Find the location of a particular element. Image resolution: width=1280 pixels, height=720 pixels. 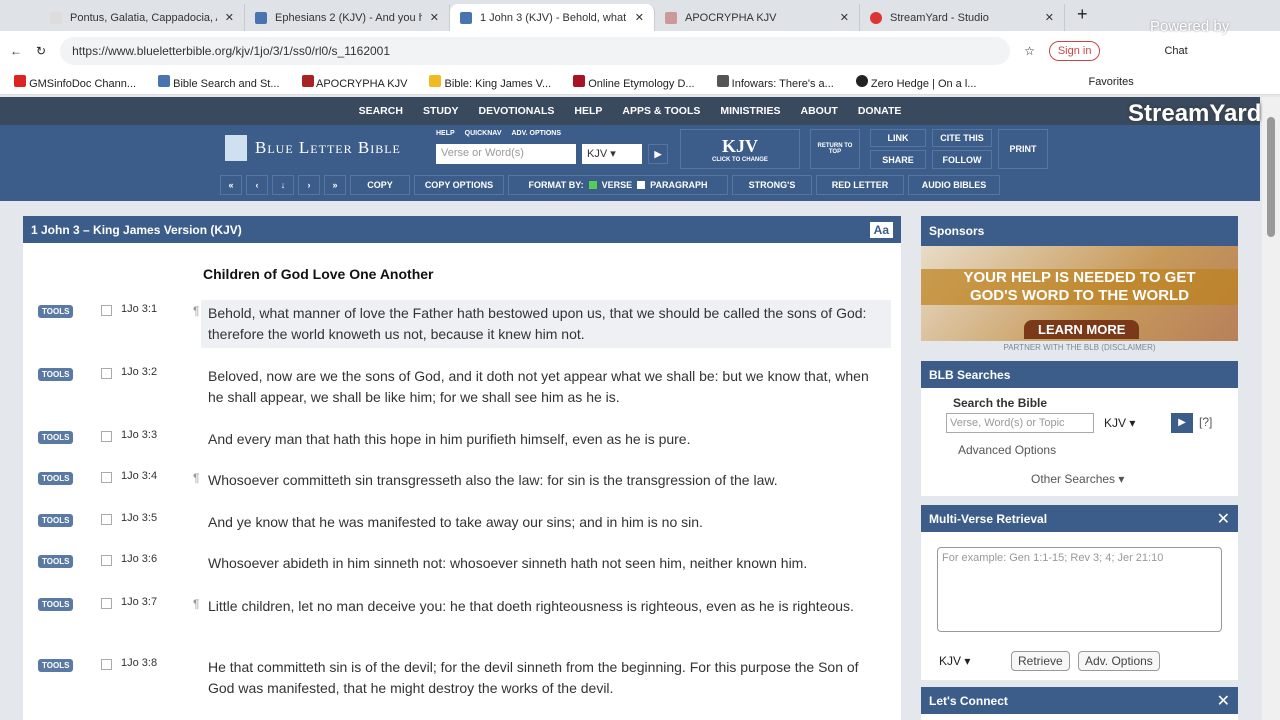

browser-tab: Pontus, Galatia, Cappadocia, A ✕ is located at coordinates (142, 17).